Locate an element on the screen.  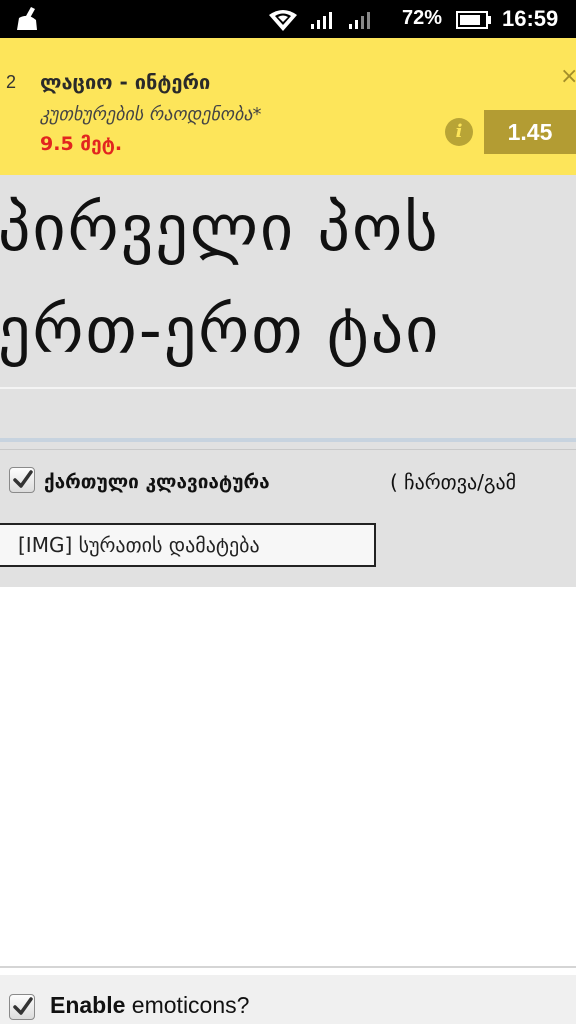
enable-emoticons-label-bold: Enable is located at coordinates (88, 1005).